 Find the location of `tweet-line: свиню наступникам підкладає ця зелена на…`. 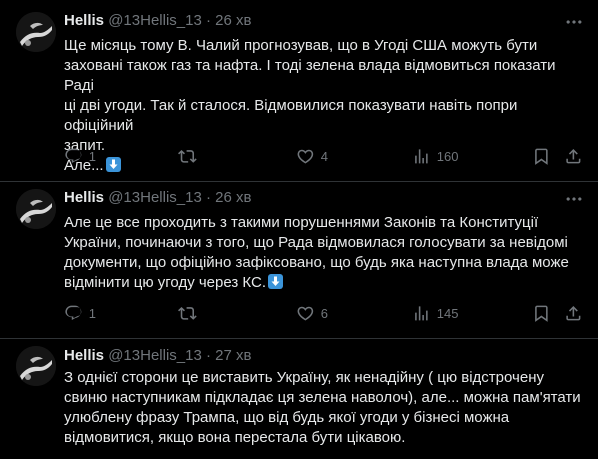

tweet-line: свиню наступникам підкладає ця зелена на… is located at coordinates (322, 397).